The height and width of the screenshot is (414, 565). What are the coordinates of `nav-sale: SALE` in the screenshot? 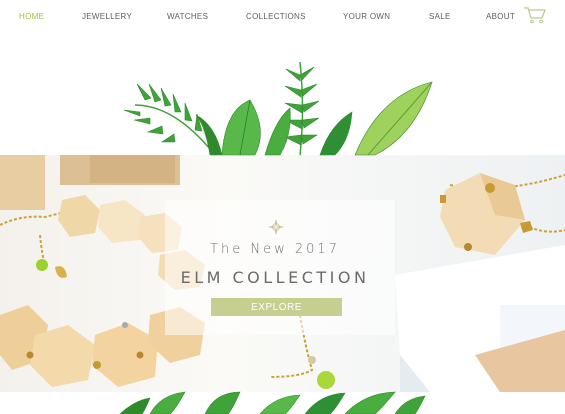 It's located at (440, 16).